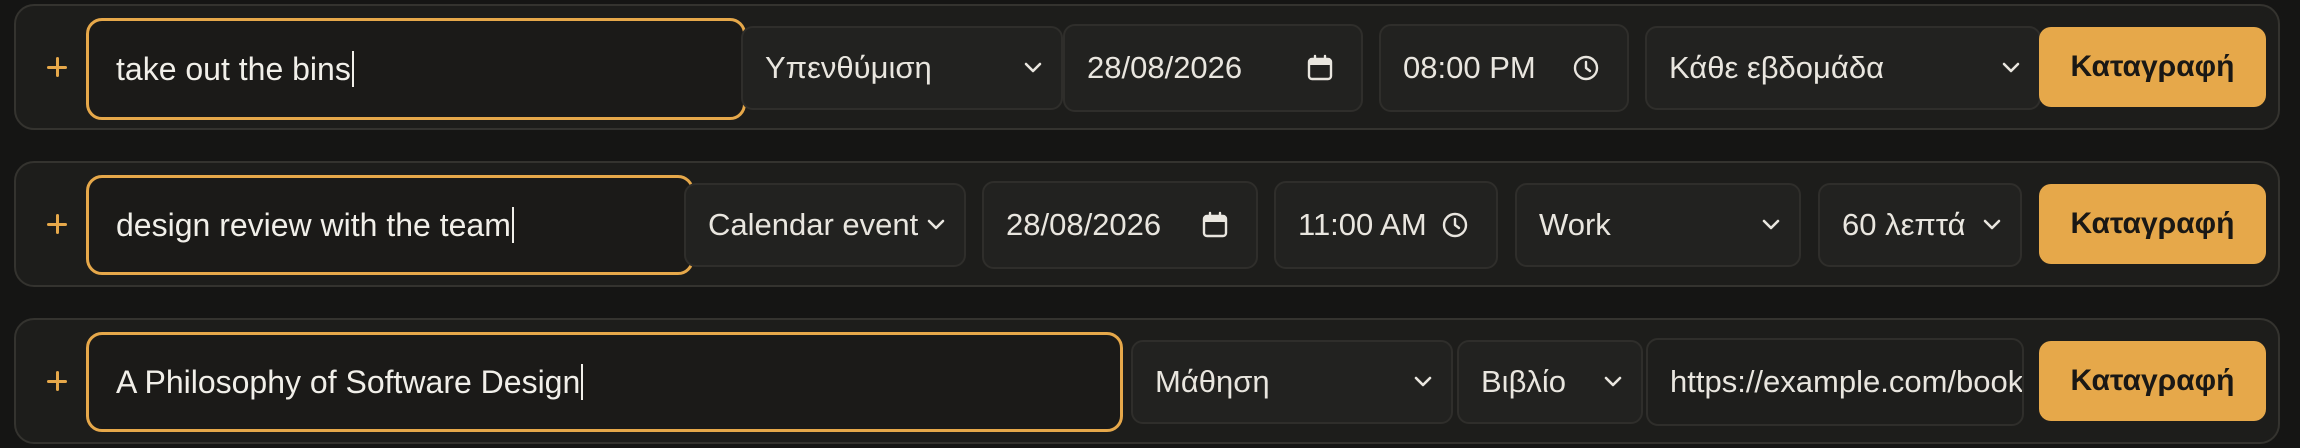  I want to click on url-input-value: https://example.com/book, so click(1846, 381).